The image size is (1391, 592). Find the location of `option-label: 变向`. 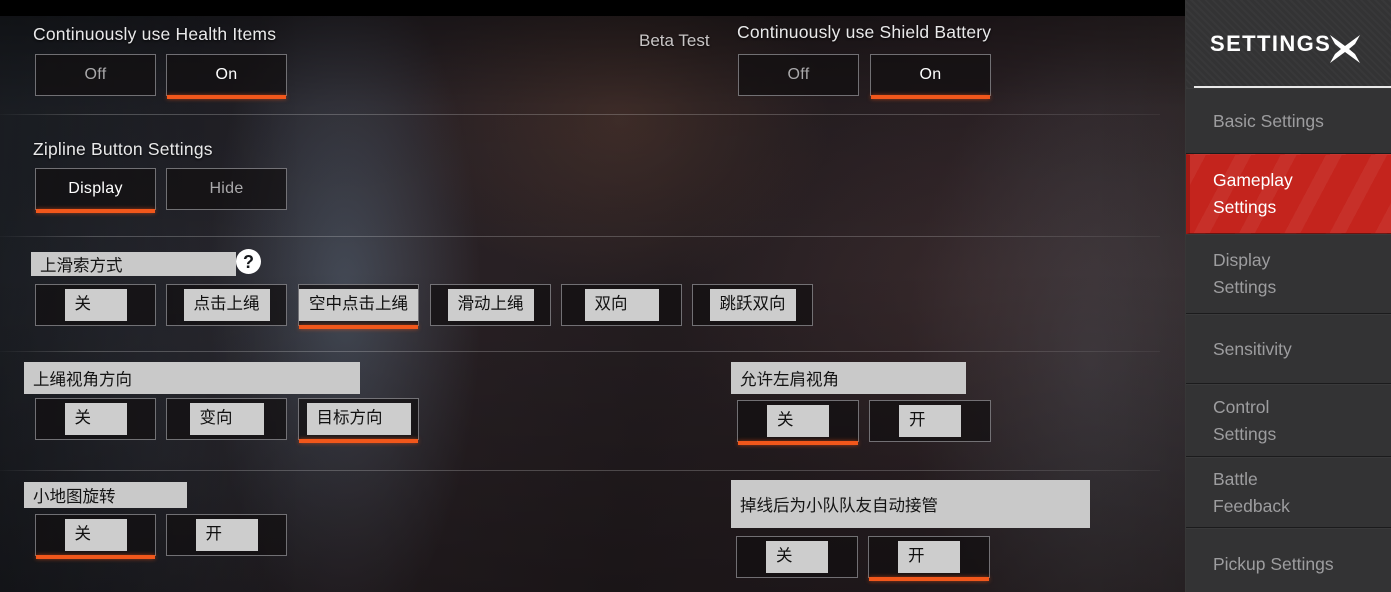

option-label: 变向 is located at coordinates (226, 419).